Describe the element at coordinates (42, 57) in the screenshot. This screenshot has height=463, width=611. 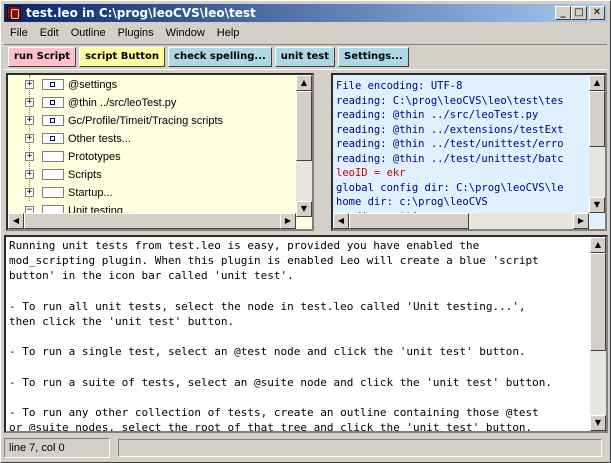
I see `run-script-button: run Script` at that location.